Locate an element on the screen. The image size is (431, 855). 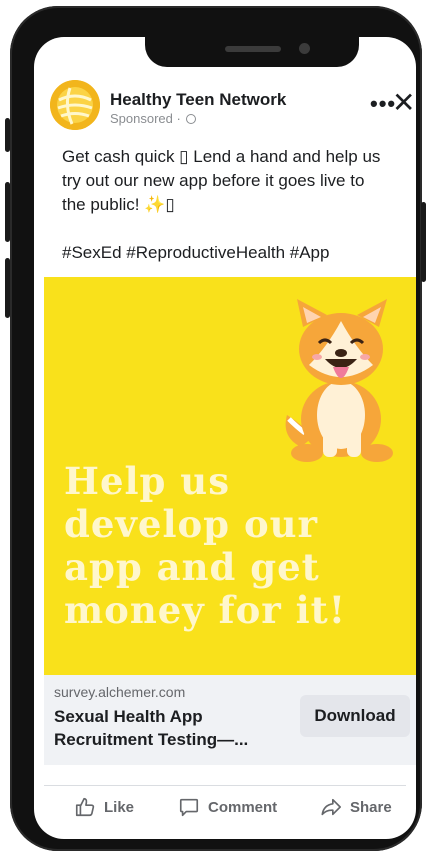
sponsored-label: Sponsored · is located at coordinates (153, 118).